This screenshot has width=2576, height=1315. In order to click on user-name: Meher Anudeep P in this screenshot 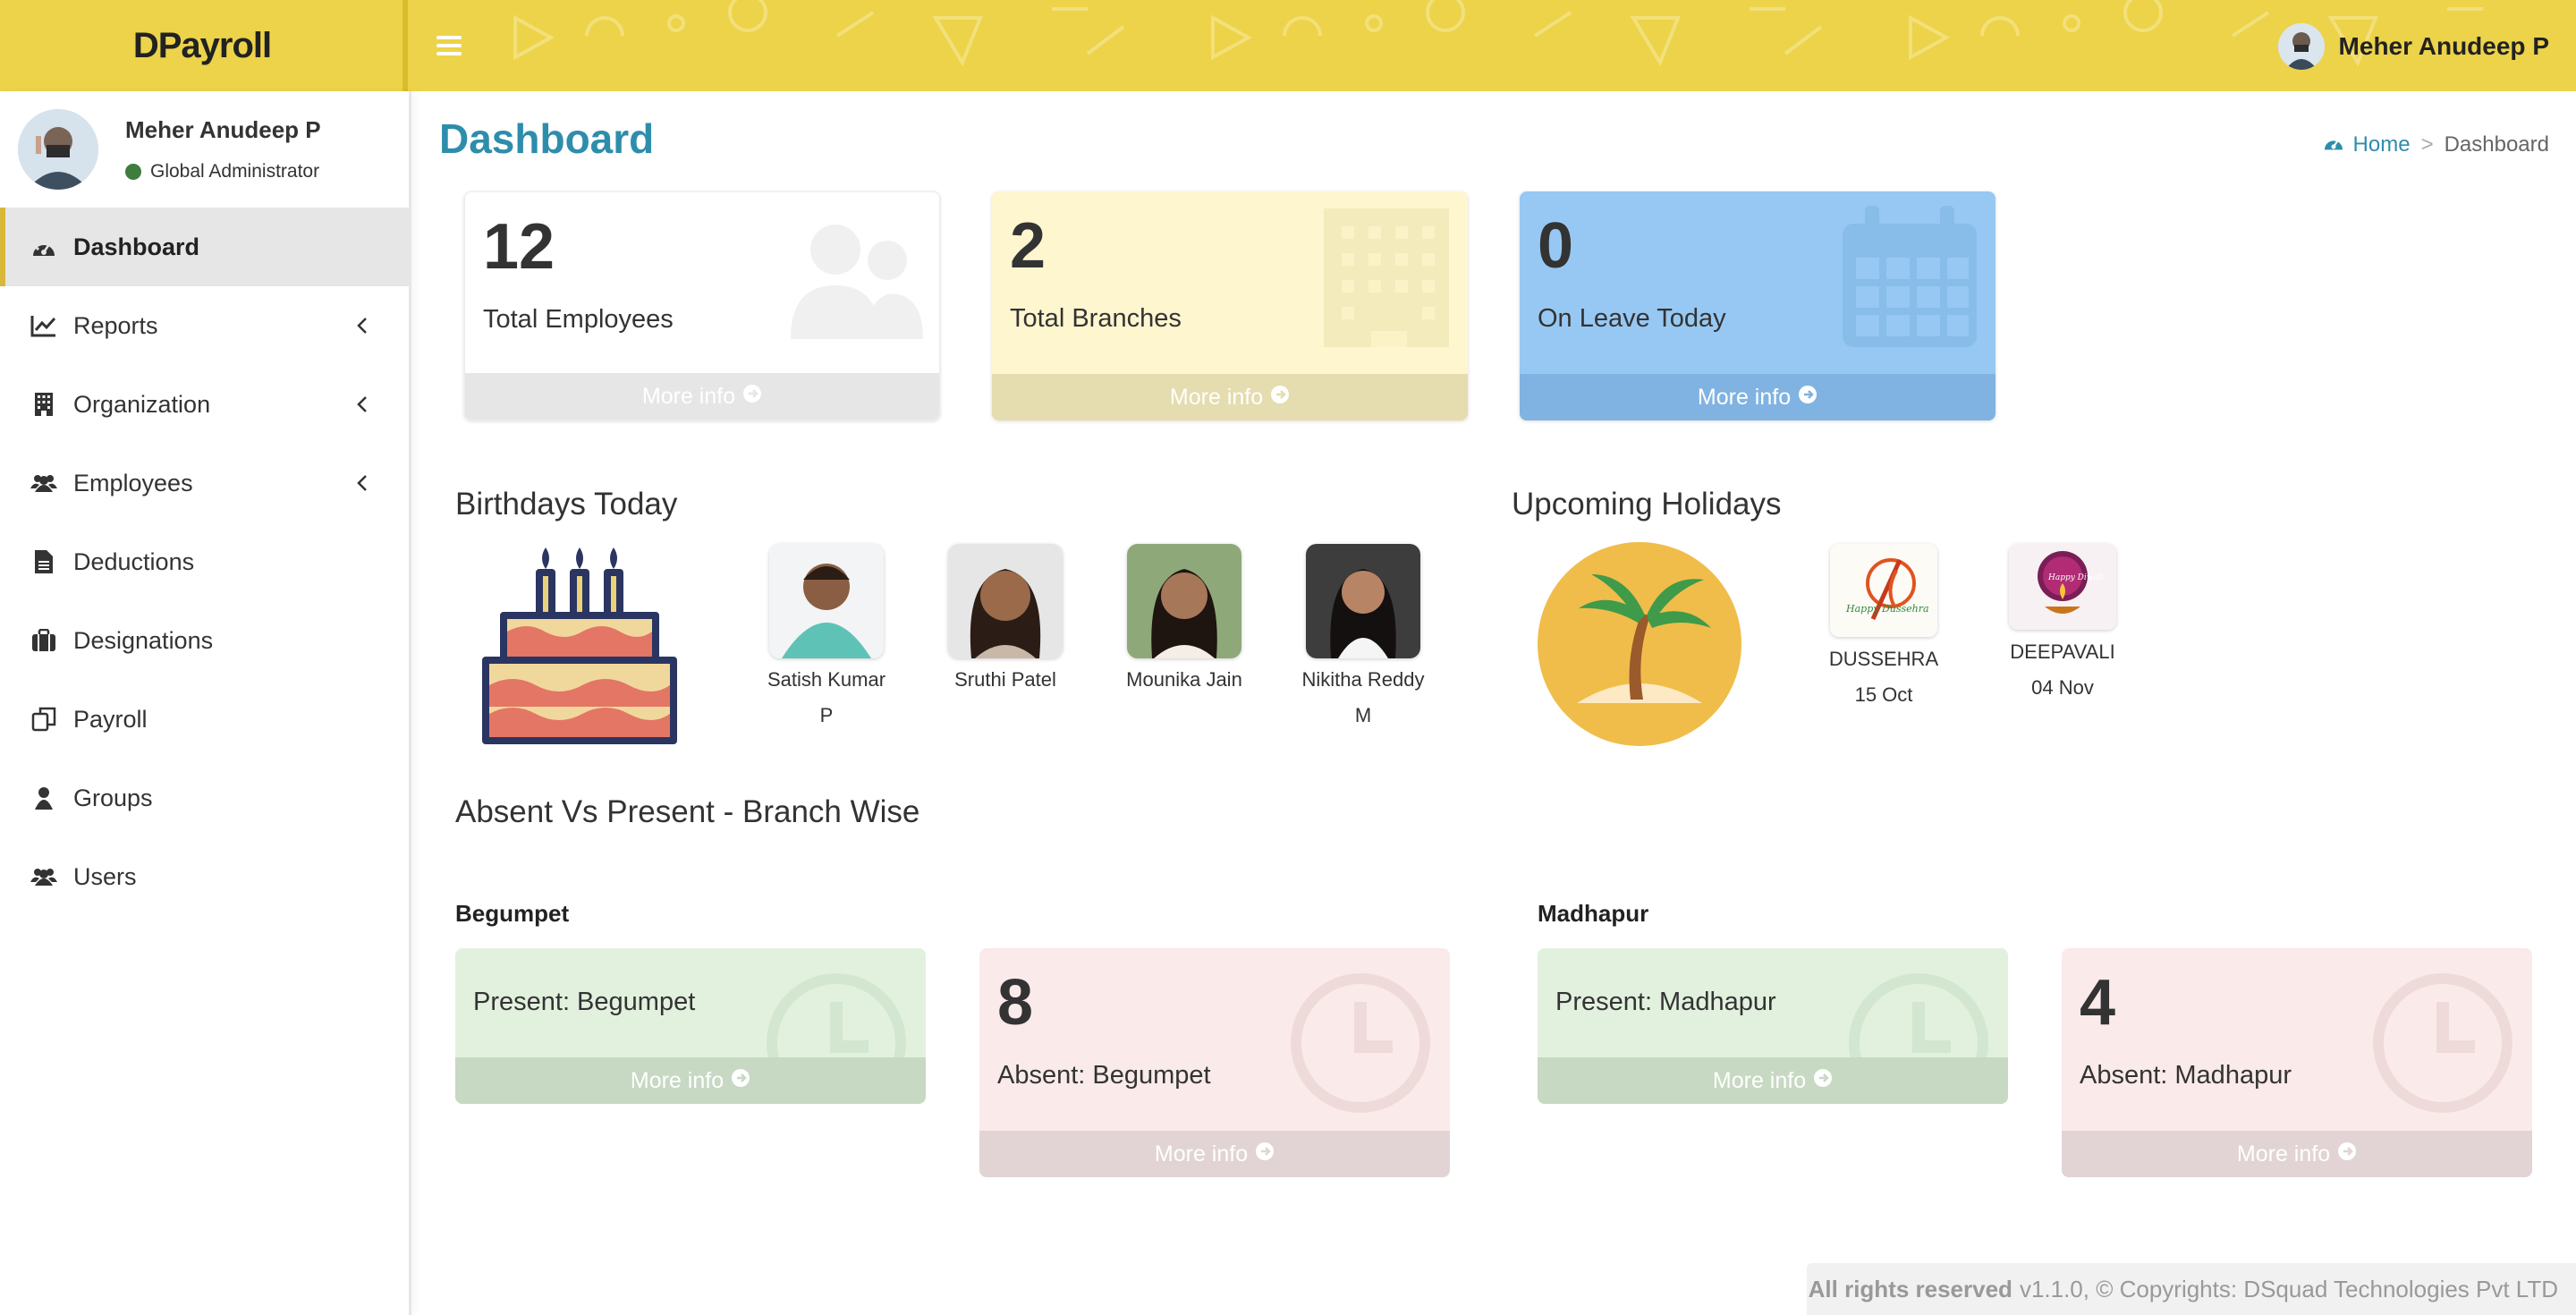, I will do `click(2443, 46)`.